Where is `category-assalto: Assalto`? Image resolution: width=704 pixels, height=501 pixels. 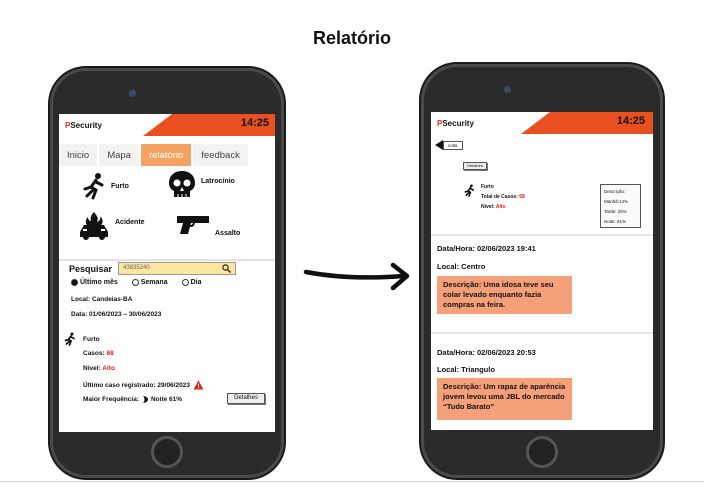 category-assalto: Assalto is located at coordinates (207, 224).